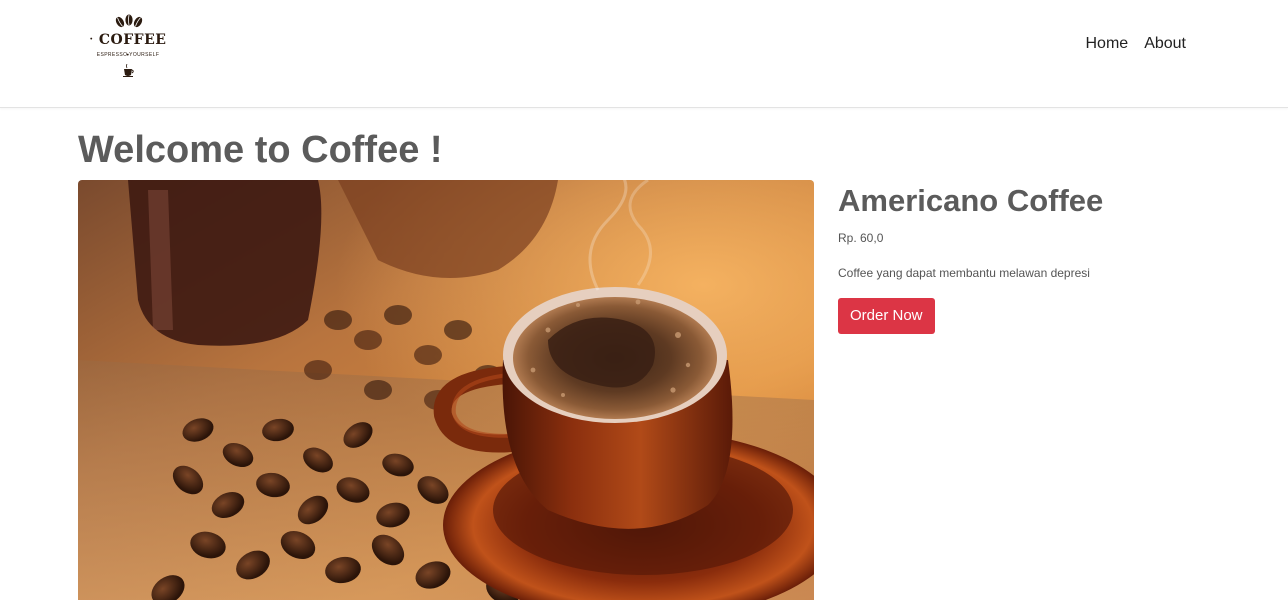 This screenshot has height=600, width=1288. I want to click on nav-links: Home About, so click(1136, 44).